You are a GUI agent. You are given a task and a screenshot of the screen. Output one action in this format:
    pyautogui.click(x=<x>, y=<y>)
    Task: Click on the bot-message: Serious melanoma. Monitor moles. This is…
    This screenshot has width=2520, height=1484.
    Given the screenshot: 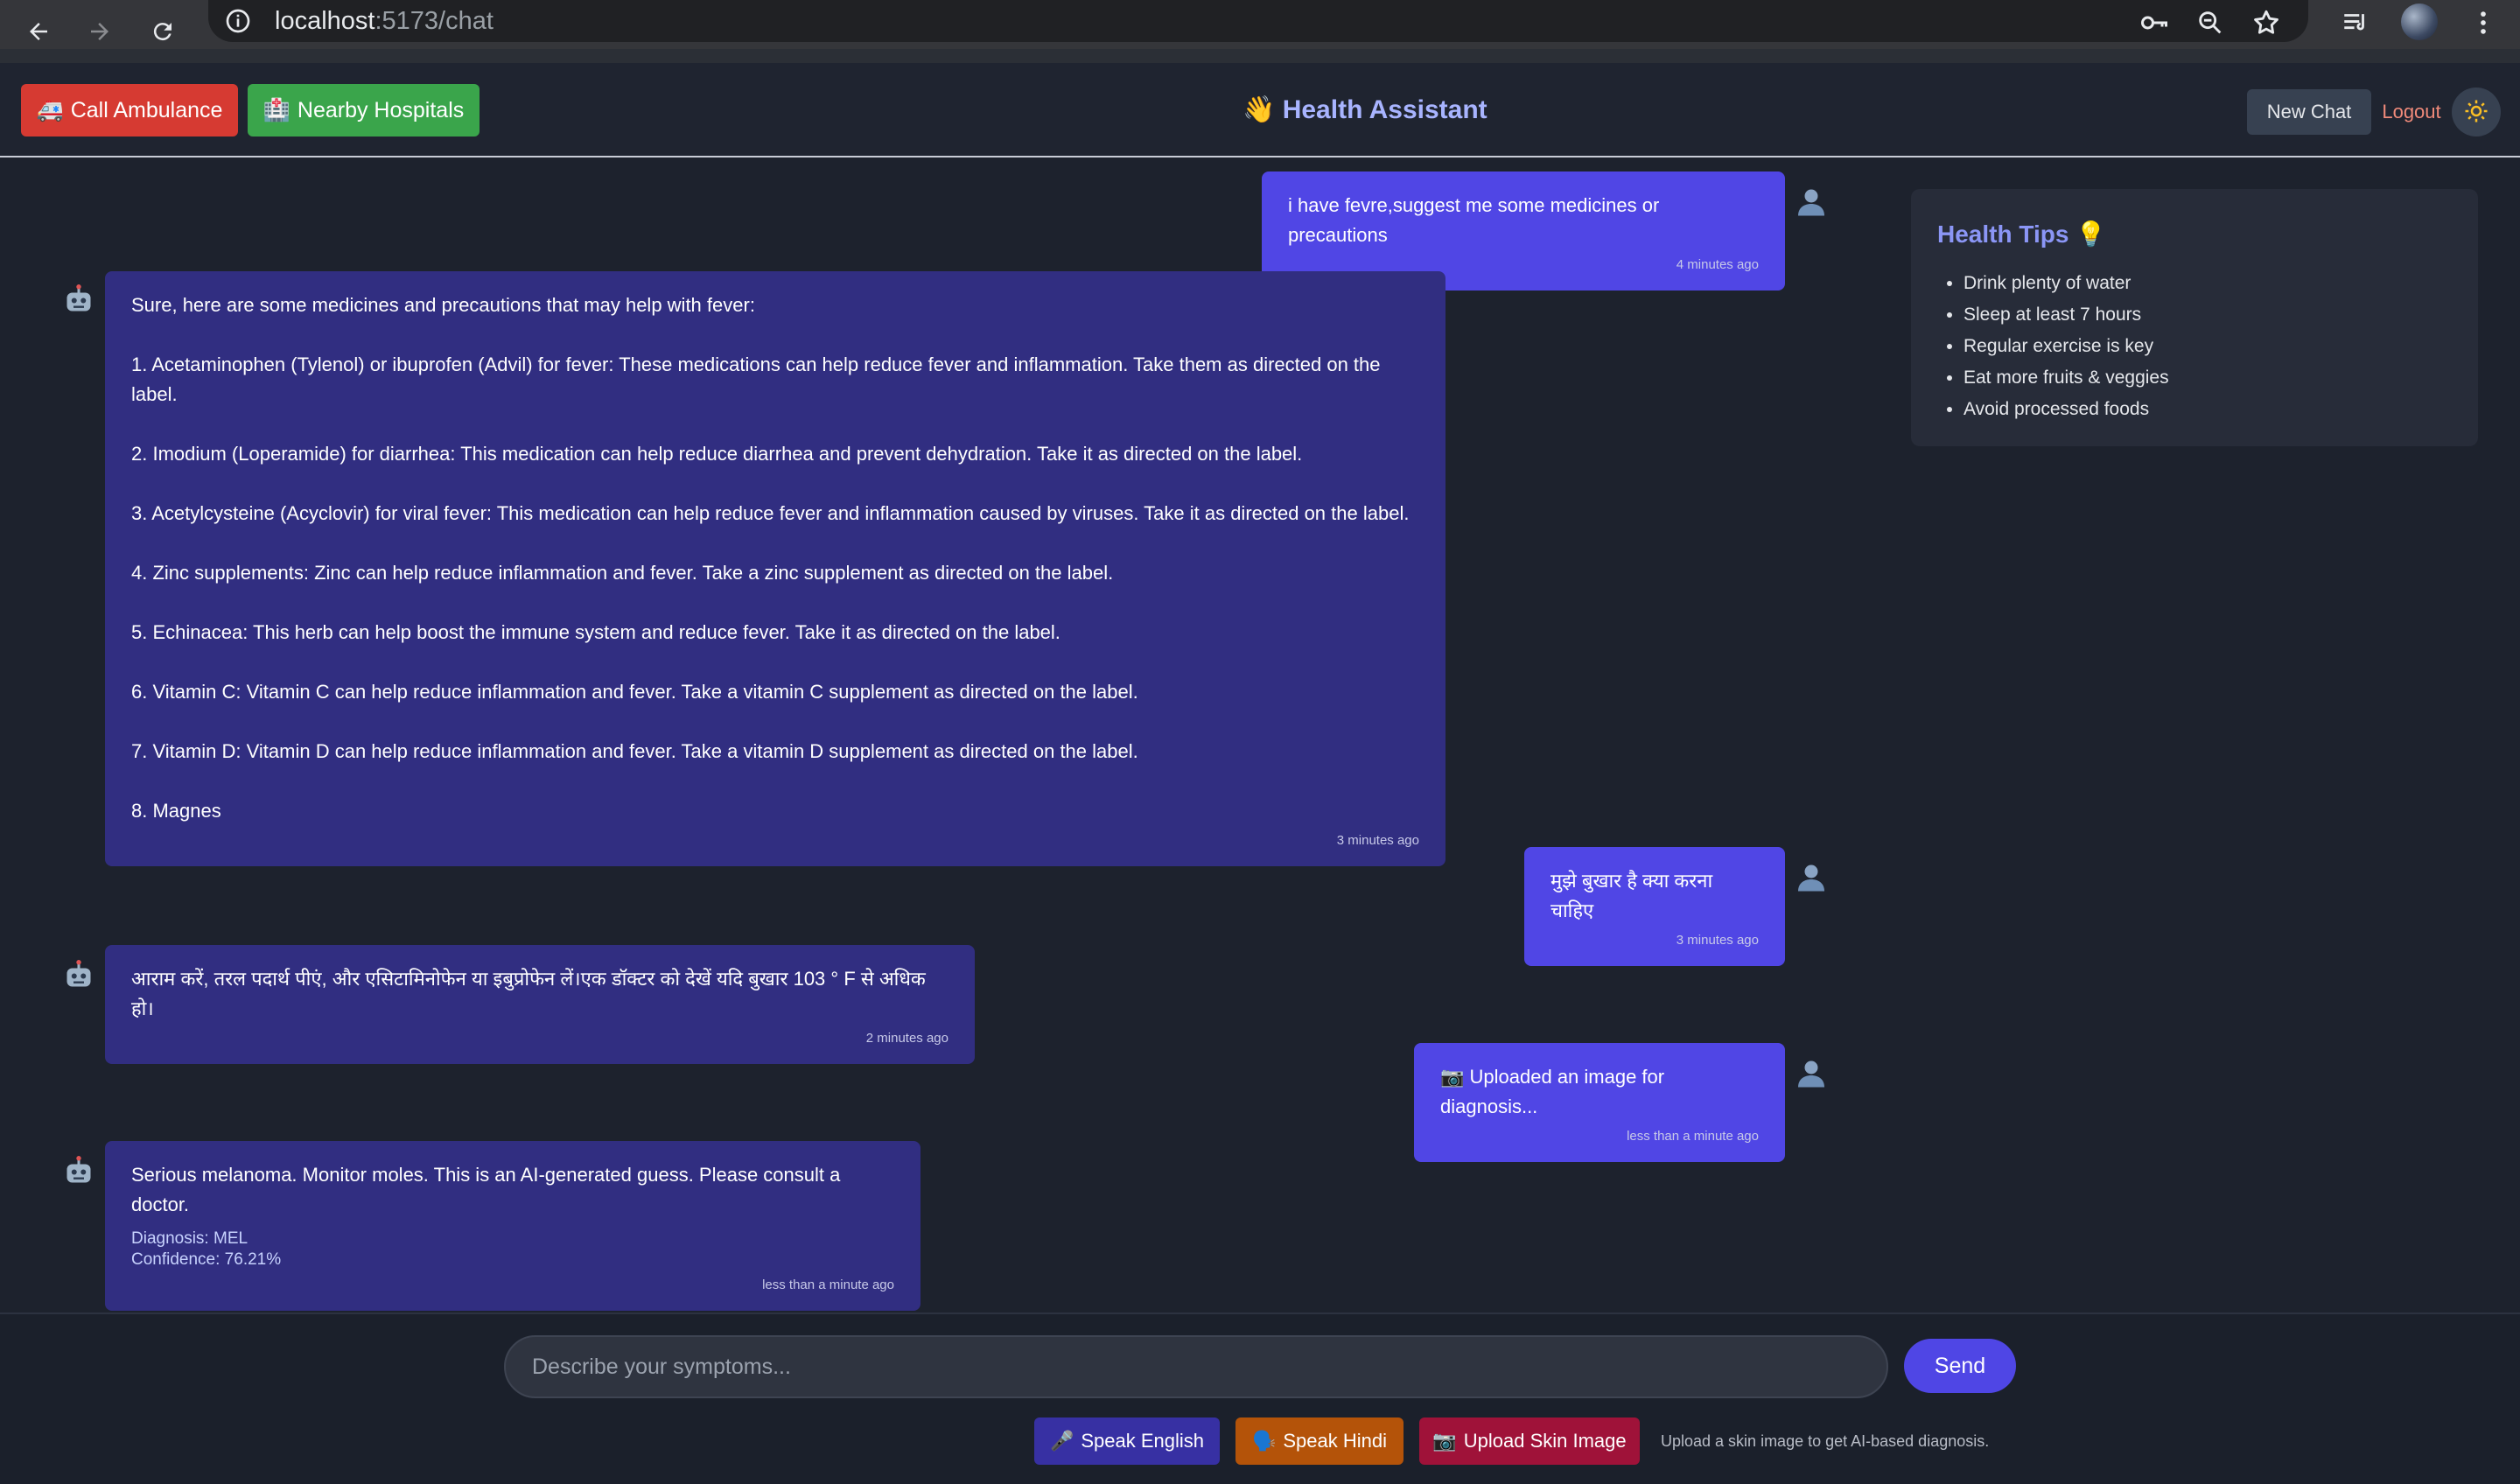 What is the action you would take?
    pyautogui.click(x=512, y=1226)
    